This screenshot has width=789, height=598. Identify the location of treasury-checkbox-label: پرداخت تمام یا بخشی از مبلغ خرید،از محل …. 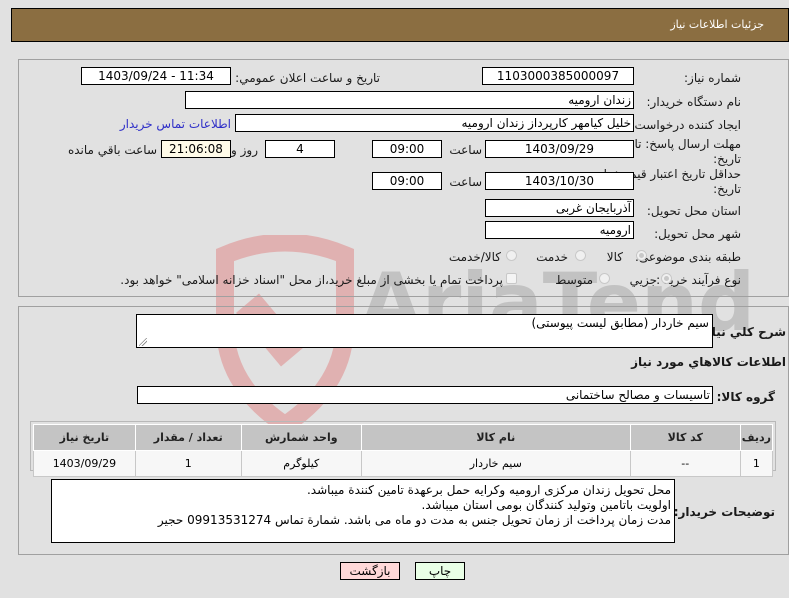
(311, 280).